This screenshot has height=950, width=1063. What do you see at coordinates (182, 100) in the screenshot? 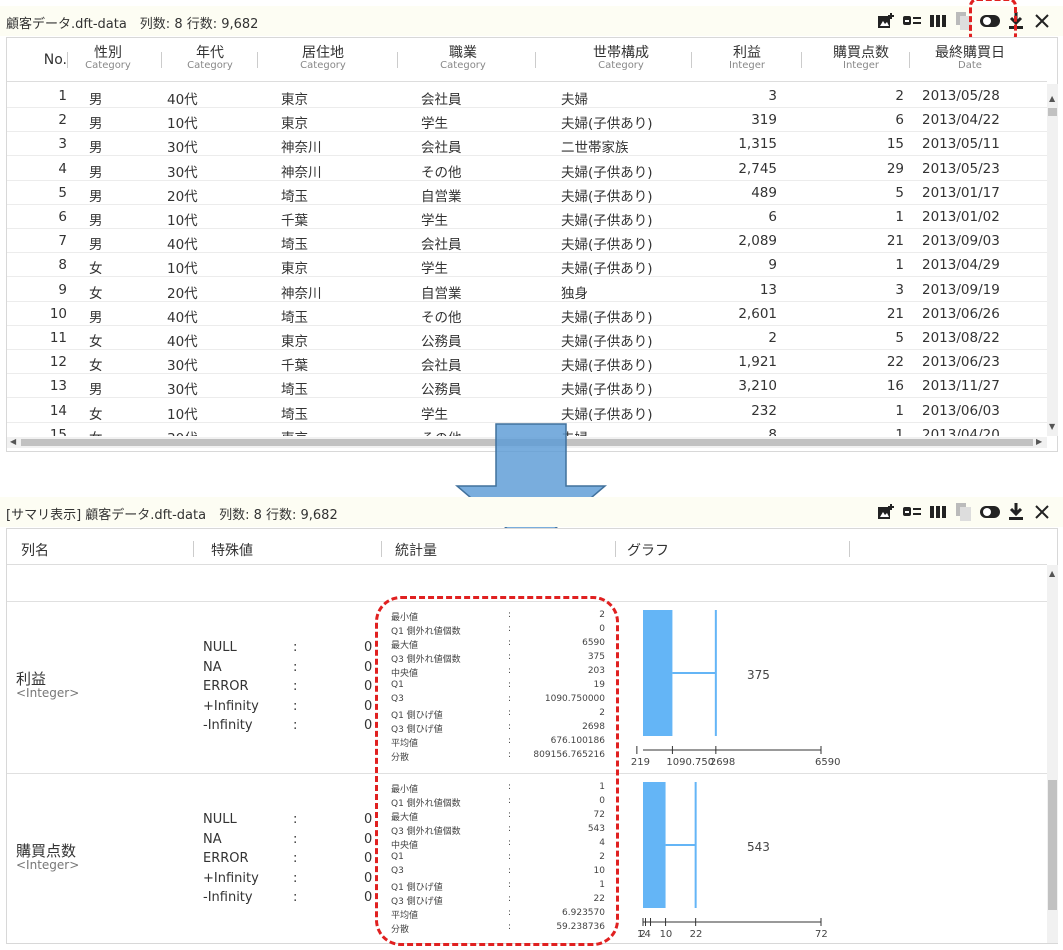
I see `table-cell: 40代` at bounding box center [182, 100].